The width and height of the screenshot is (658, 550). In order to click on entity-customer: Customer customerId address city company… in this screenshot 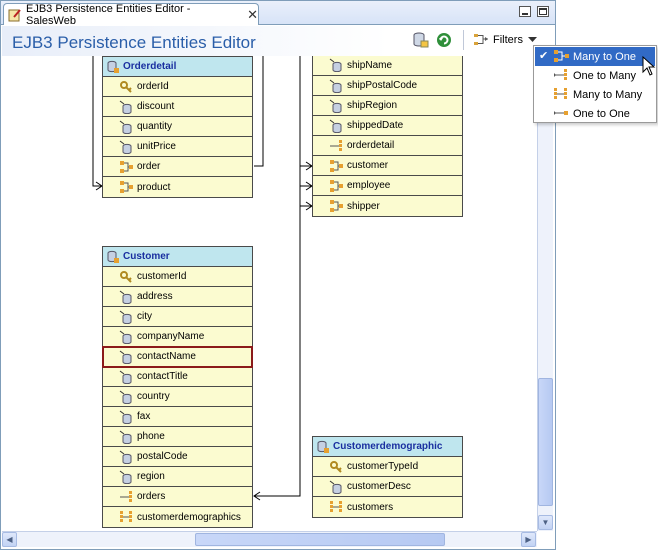, I will do `click(177, 387)`.